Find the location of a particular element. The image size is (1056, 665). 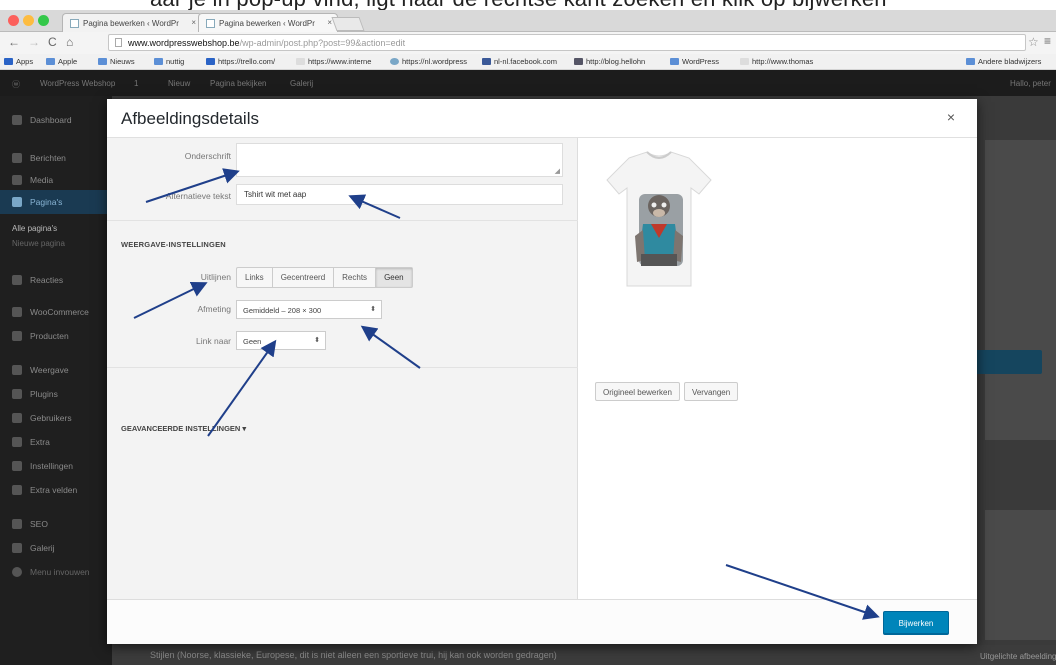

bookmark-link: https://trello.com/ is located at coordinates (240, 61).